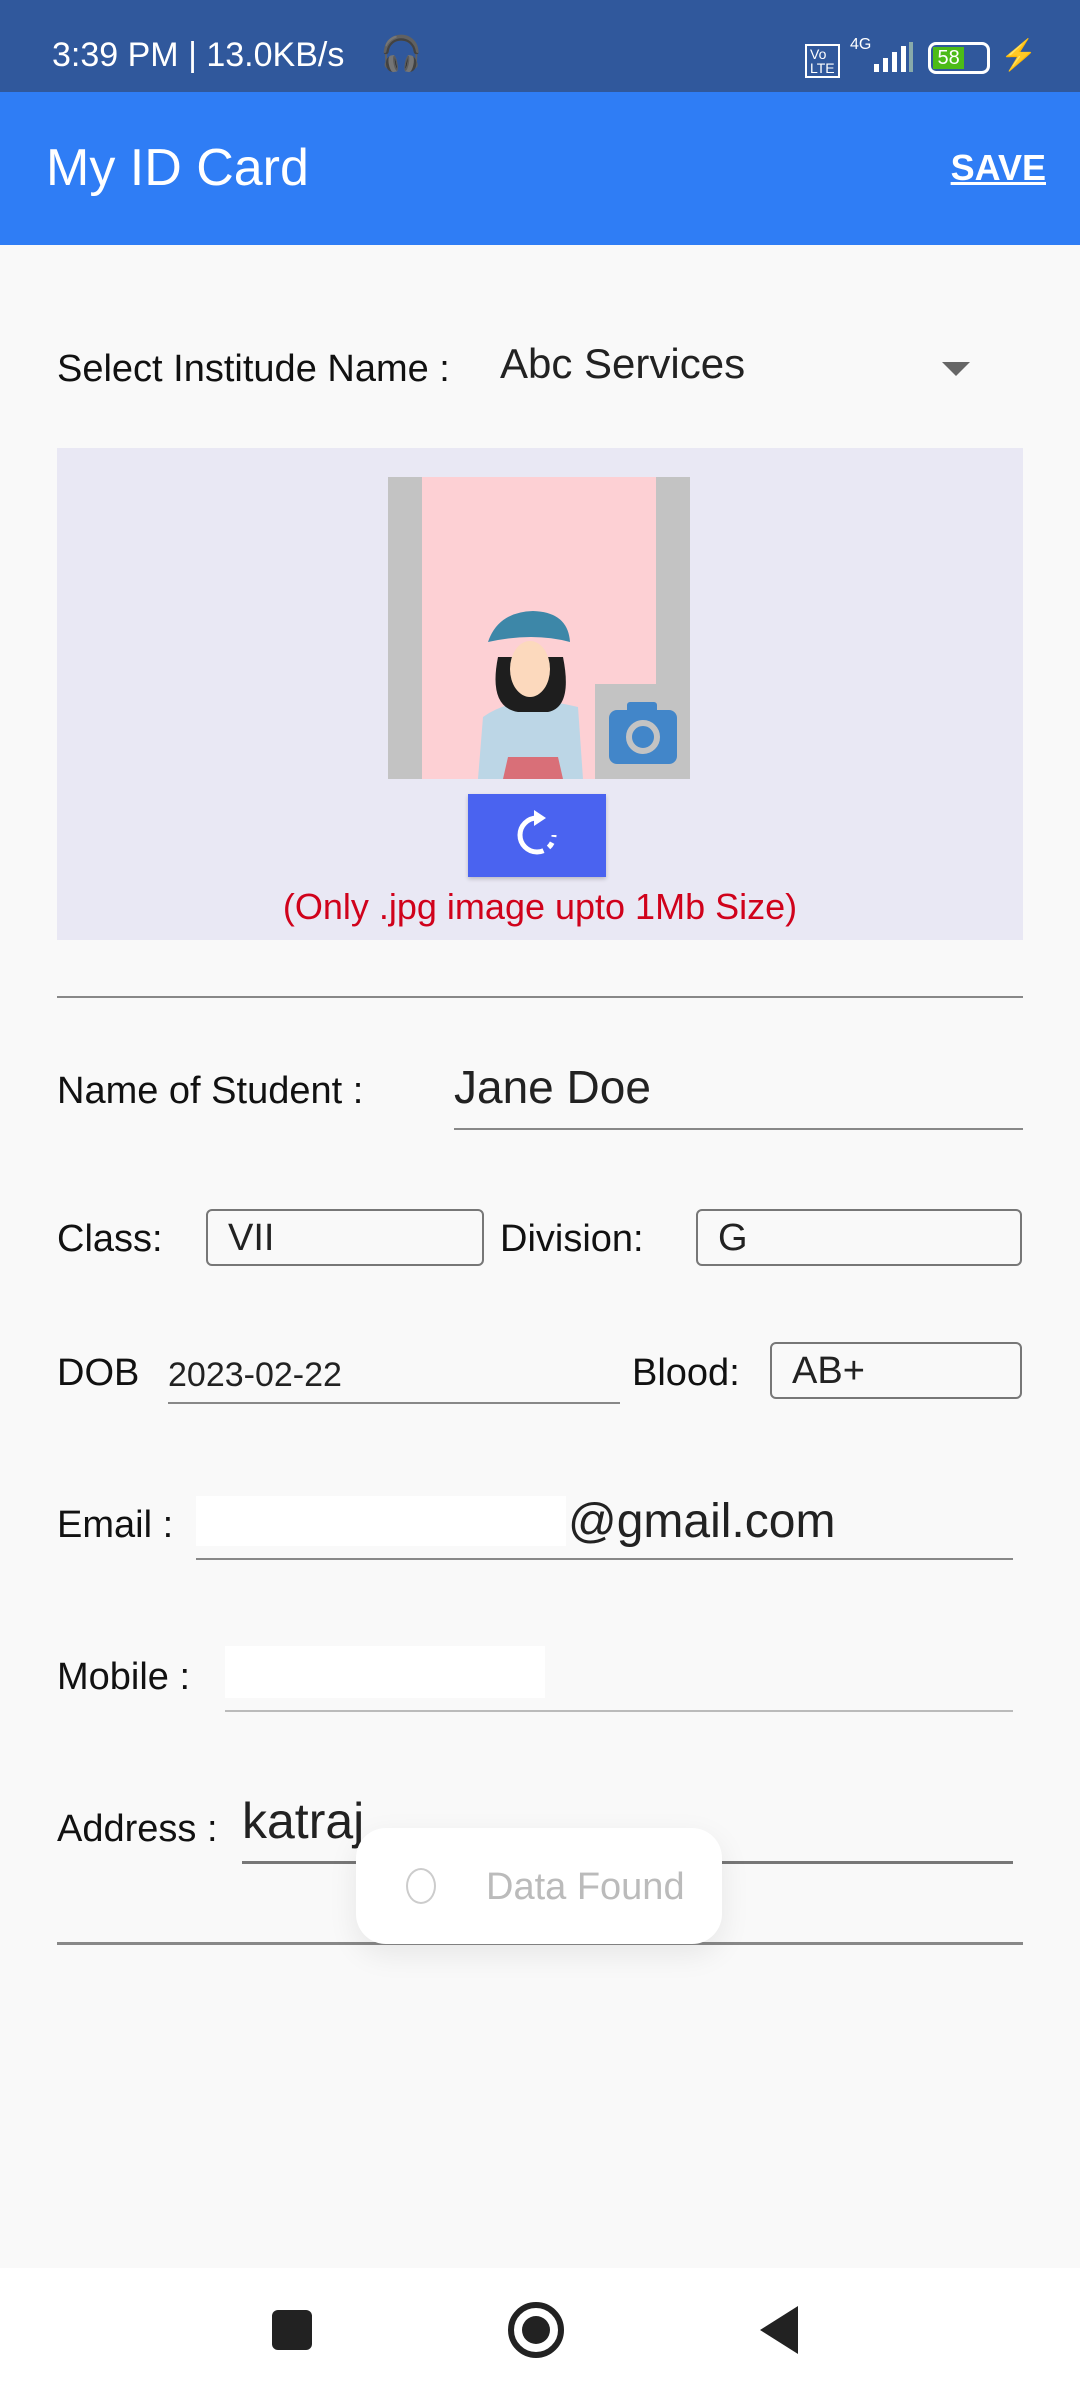 The height and width of the screenshot is (2400, 1080). Describe the element at coordinates (1019, 55) in the screenshot. I see `charging-icon: ⚡` at that location.